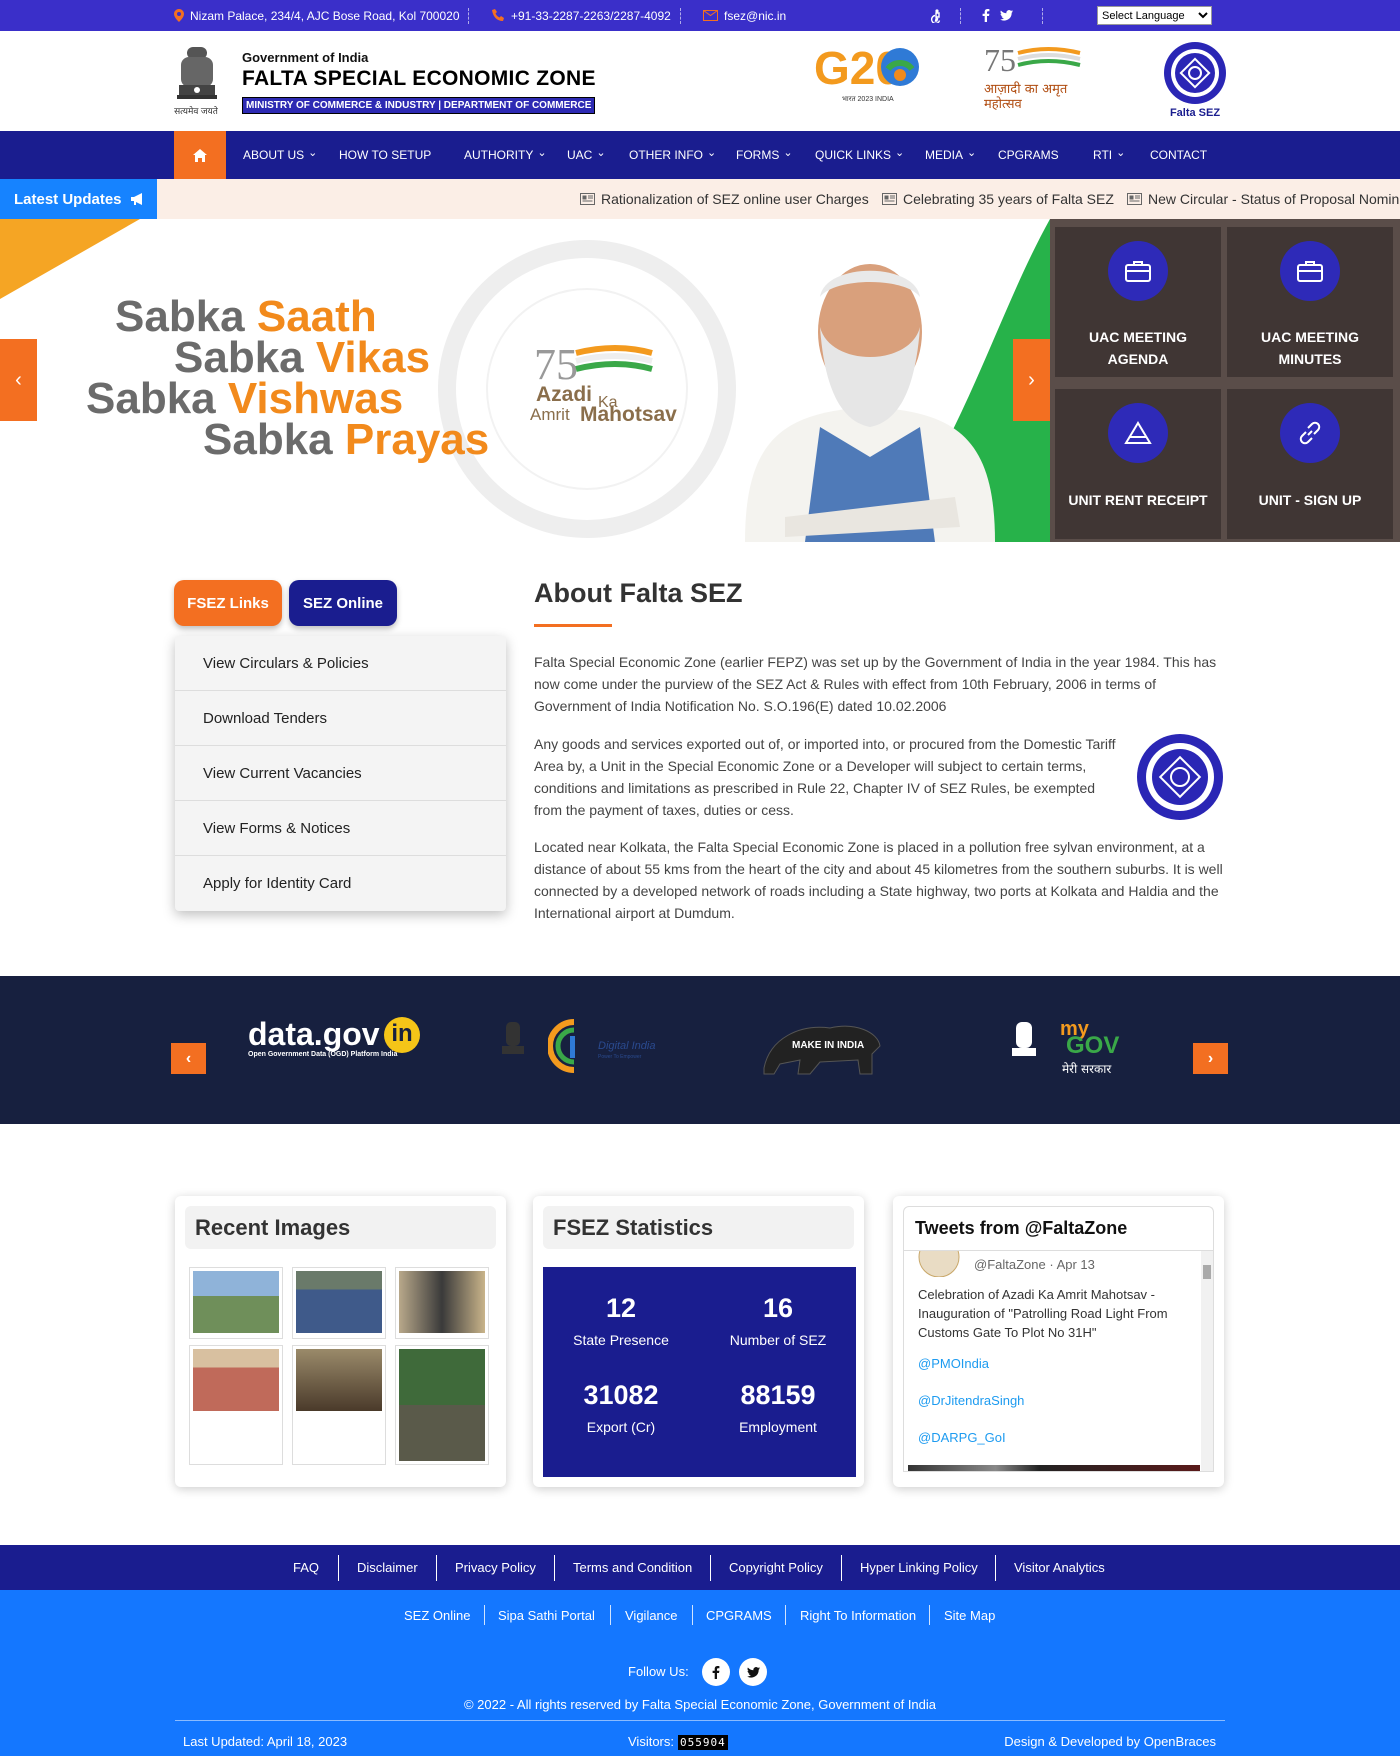 This screenshot has height=1756, width=1400. I want to click on g20-logo: G20 भारत 2023 INDIA, so click(870, 76).